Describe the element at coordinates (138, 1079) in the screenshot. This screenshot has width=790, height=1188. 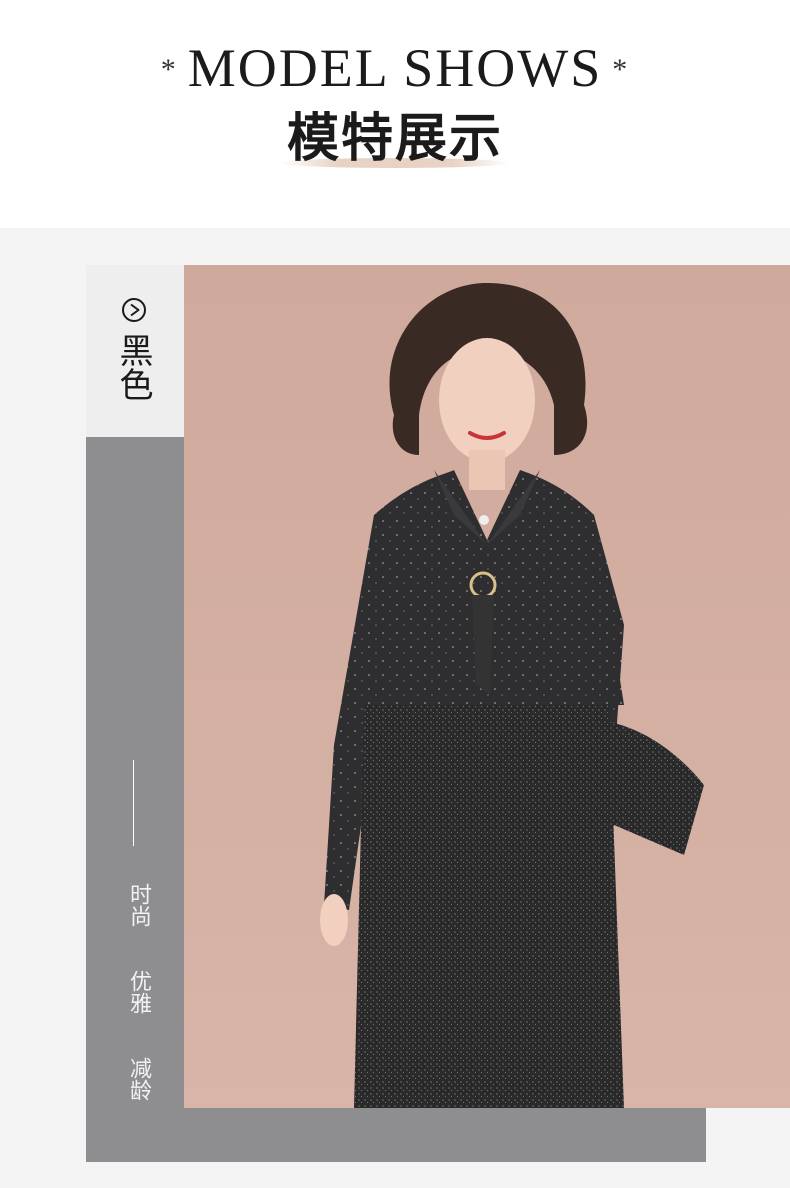
I see `feature-tag-3: 减龄` at that location.